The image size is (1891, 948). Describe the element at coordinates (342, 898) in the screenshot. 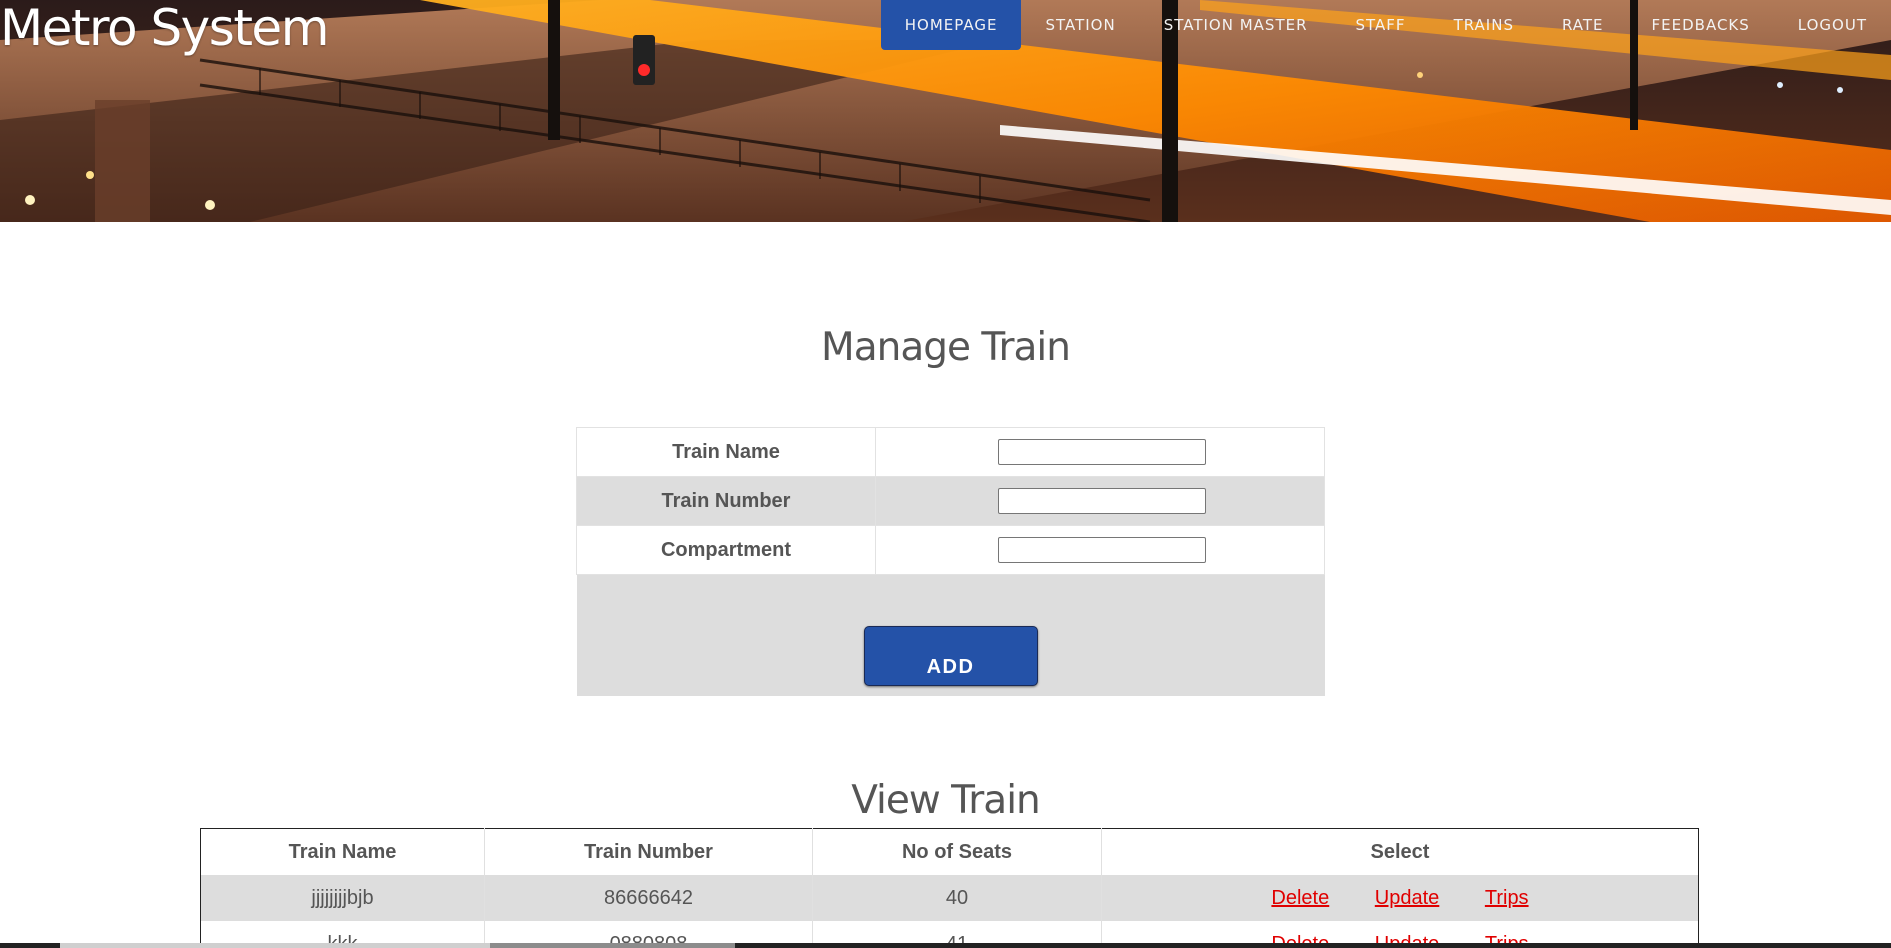

I see `cell-train-name: jjjjjjjjbjb` at that location.